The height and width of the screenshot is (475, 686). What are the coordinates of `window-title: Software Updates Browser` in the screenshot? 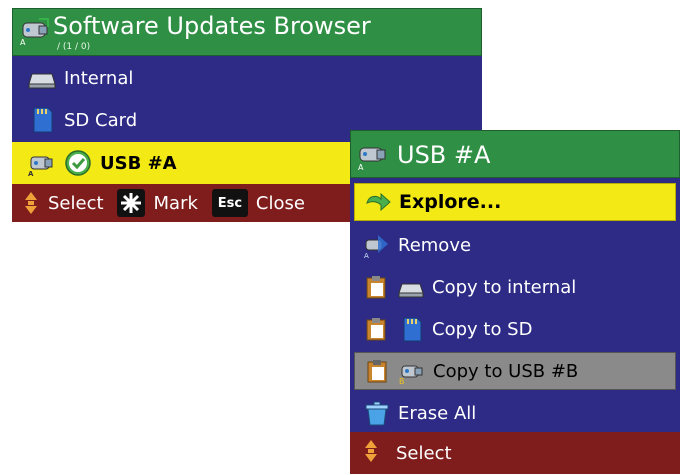 It's located at (212, 26).